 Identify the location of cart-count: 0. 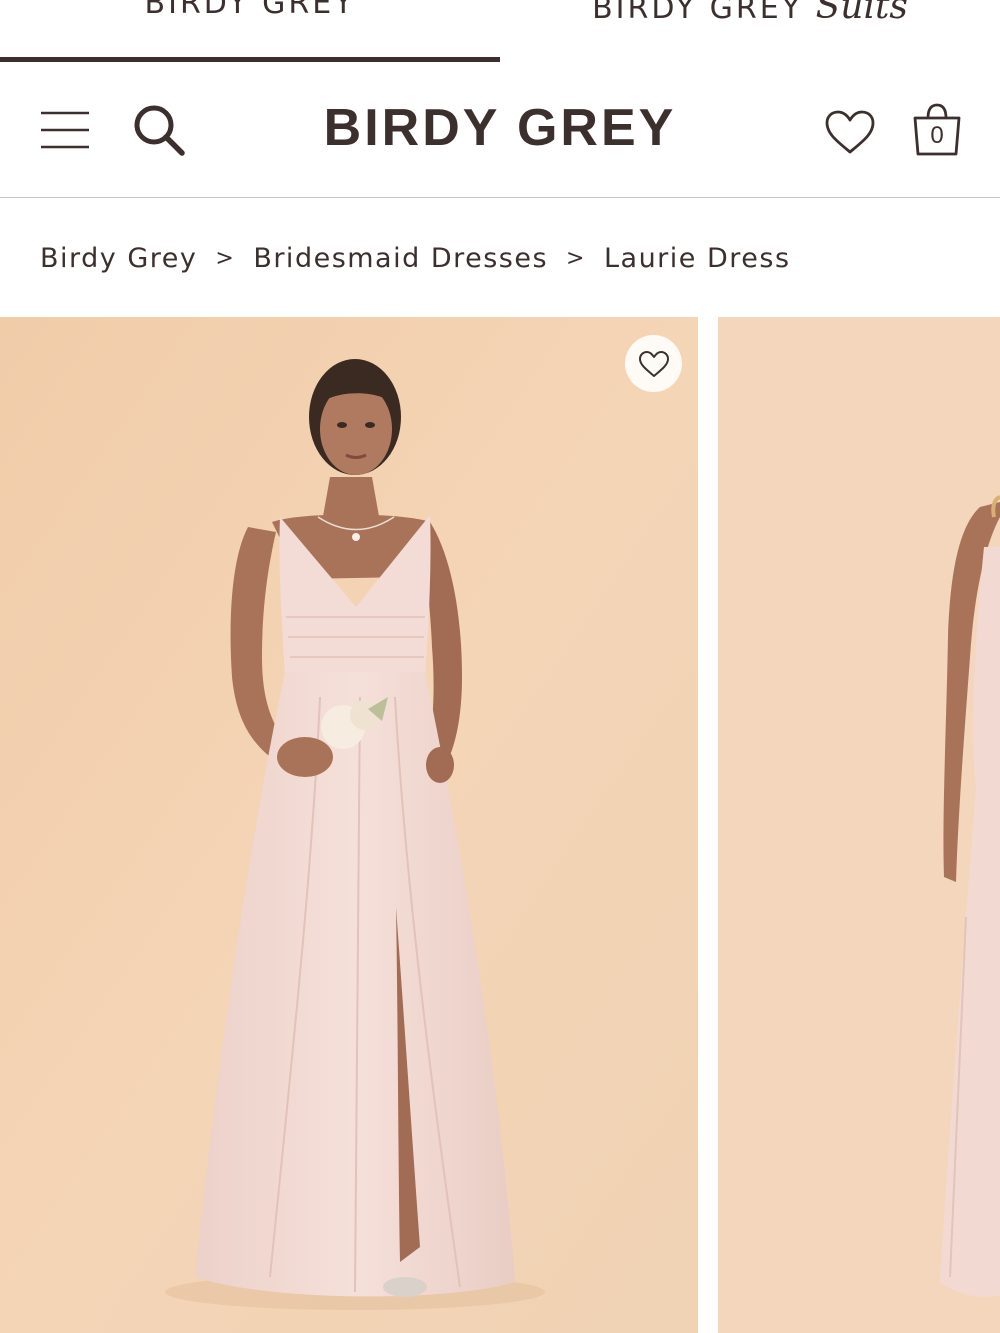
(937, 135).